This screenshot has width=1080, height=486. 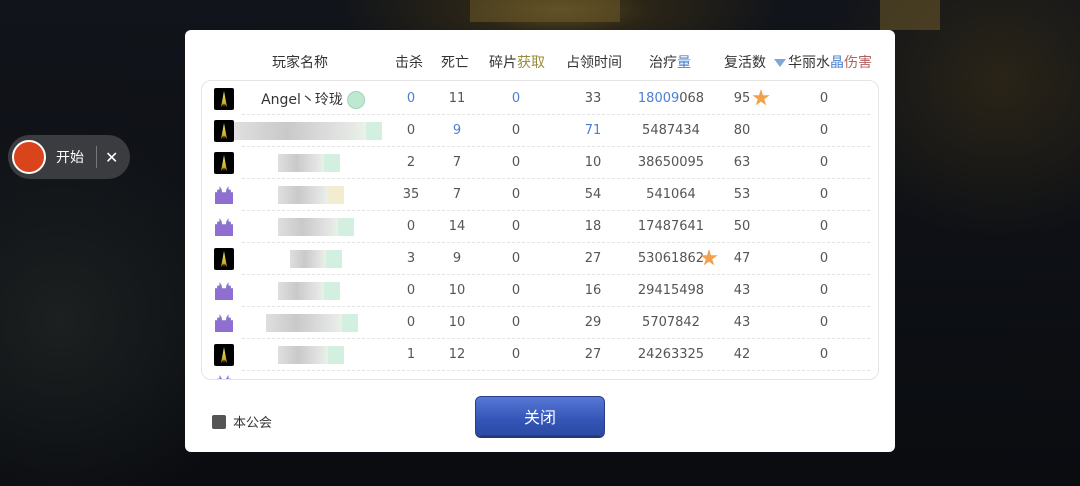 What do you see at coordinates (540, 355) in the screenshot?
I see `table-row: 1 12 0 27 24263325 42 0` at bounding box center [540, 355].